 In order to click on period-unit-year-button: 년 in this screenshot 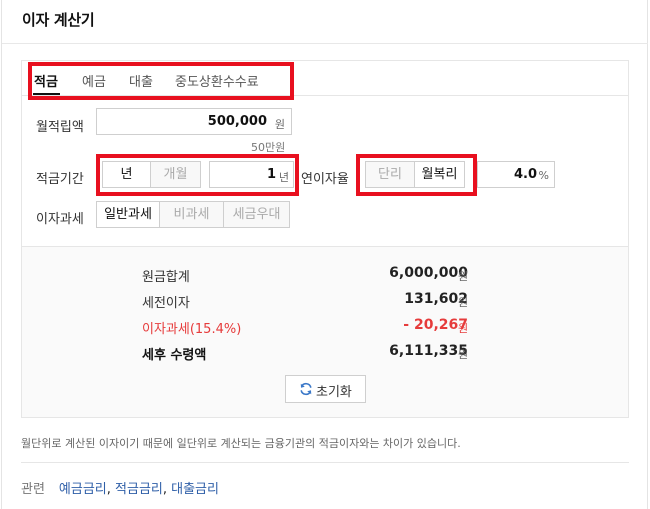, I will do `click(126, 174)`.